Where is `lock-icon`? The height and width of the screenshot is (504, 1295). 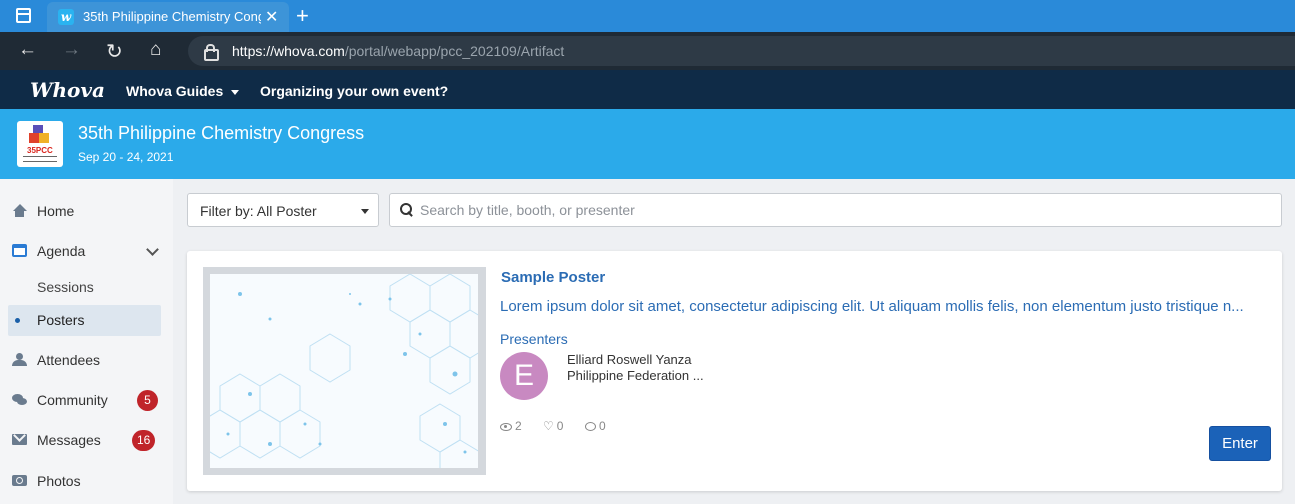
lock-icon is located at coordinates (211, 52).